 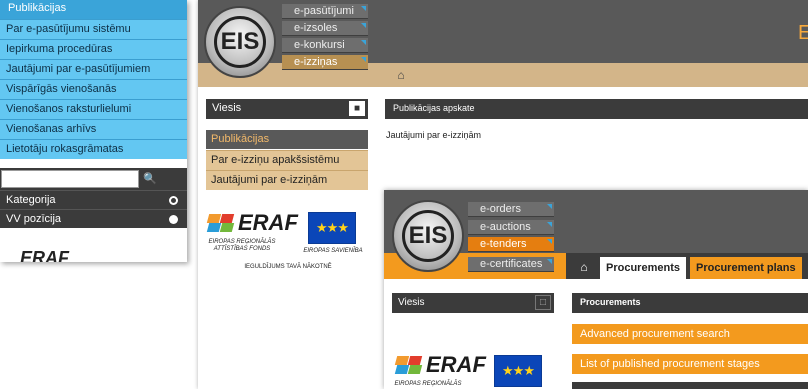 I want to click on category-label: Kategorija, so click(x=31, y=200).